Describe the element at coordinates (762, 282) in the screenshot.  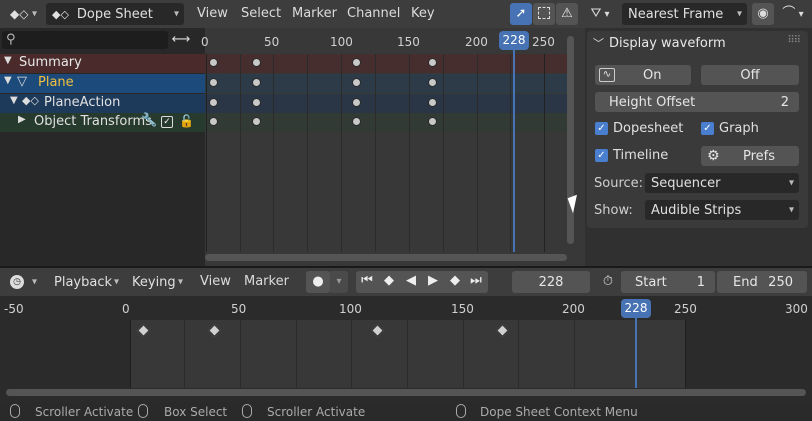
I see `end-frame-field: End 250` at that location.